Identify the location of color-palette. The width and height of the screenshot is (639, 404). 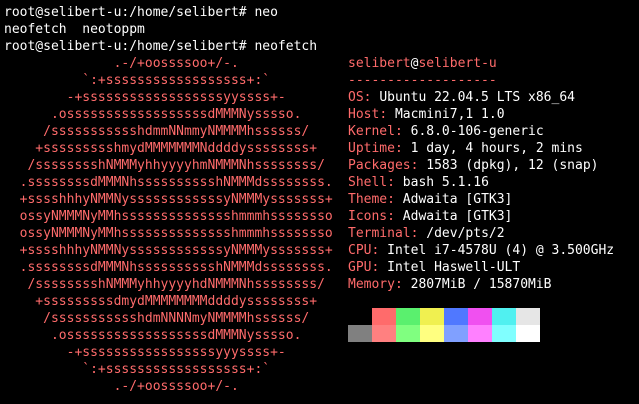
(444, 325).